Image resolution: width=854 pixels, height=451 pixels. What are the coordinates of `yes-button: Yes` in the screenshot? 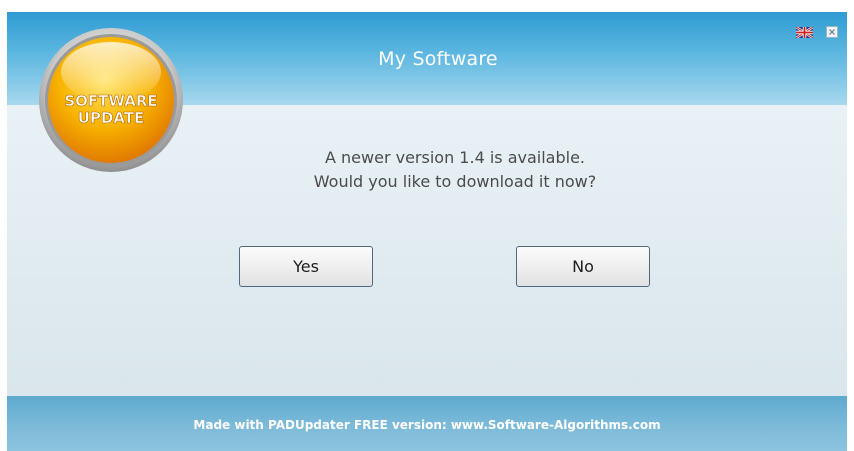 It's located at (306, 266).